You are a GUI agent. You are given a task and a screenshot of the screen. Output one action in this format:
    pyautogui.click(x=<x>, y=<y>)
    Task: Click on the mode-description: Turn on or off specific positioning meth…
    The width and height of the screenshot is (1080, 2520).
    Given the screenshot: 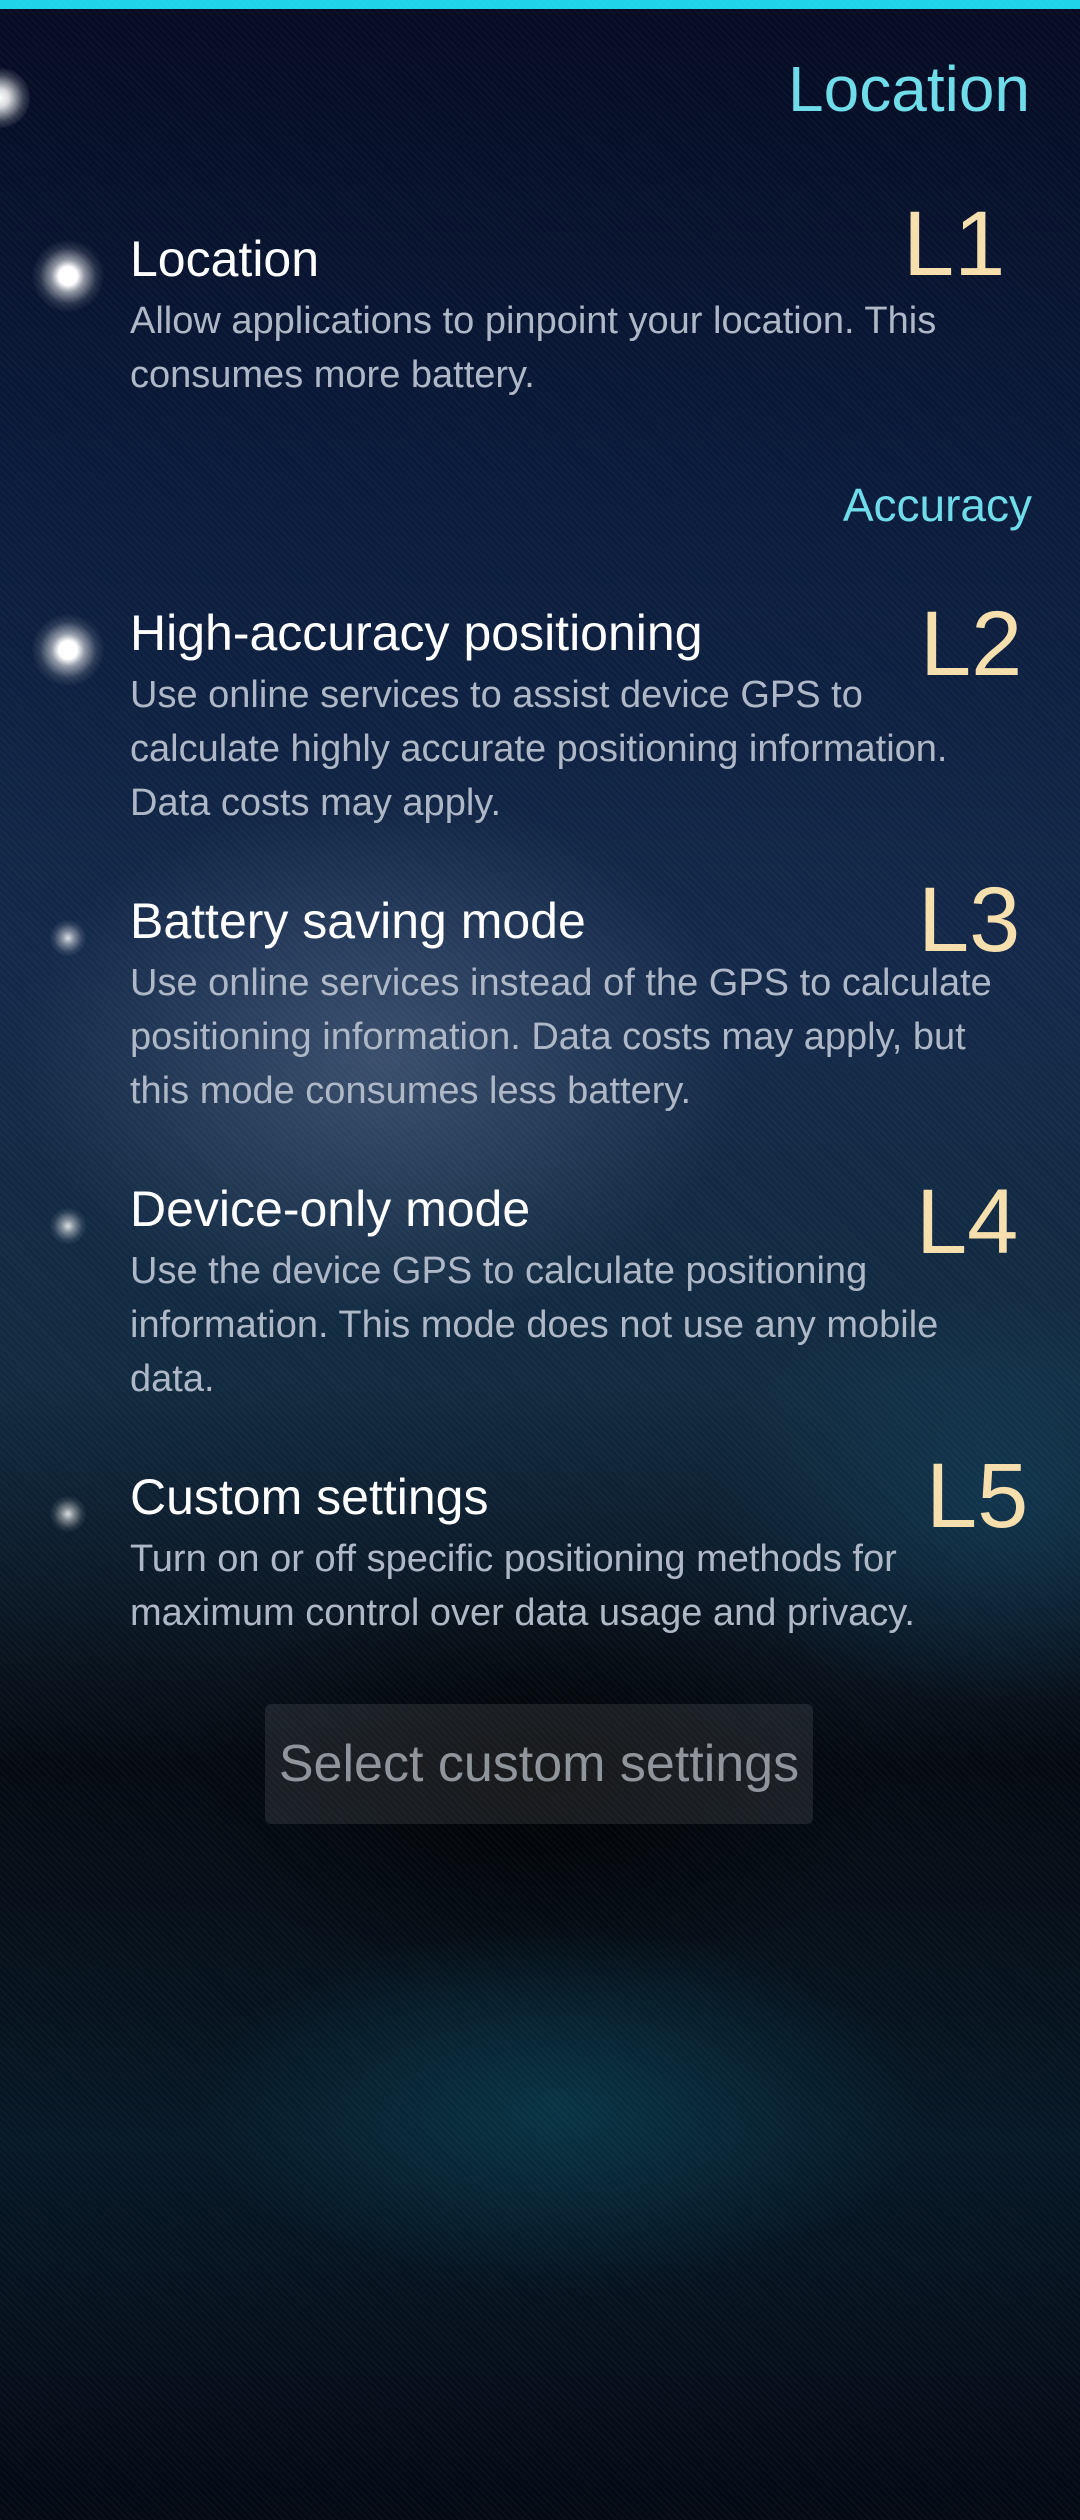 What is the action you would take?
    pyautogui.click(x=522, y=1586)
    